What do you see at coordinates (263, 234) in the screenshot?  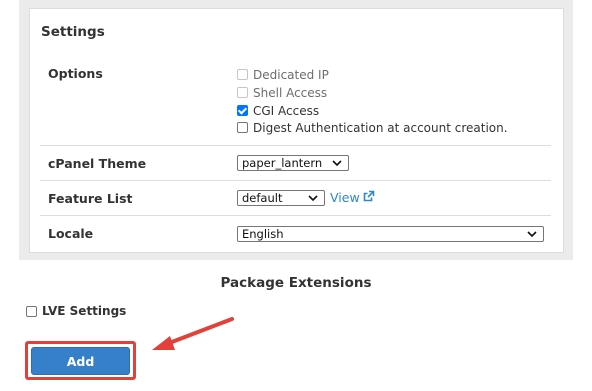 I see `locale-value: English` at bounding box center [263, 234].